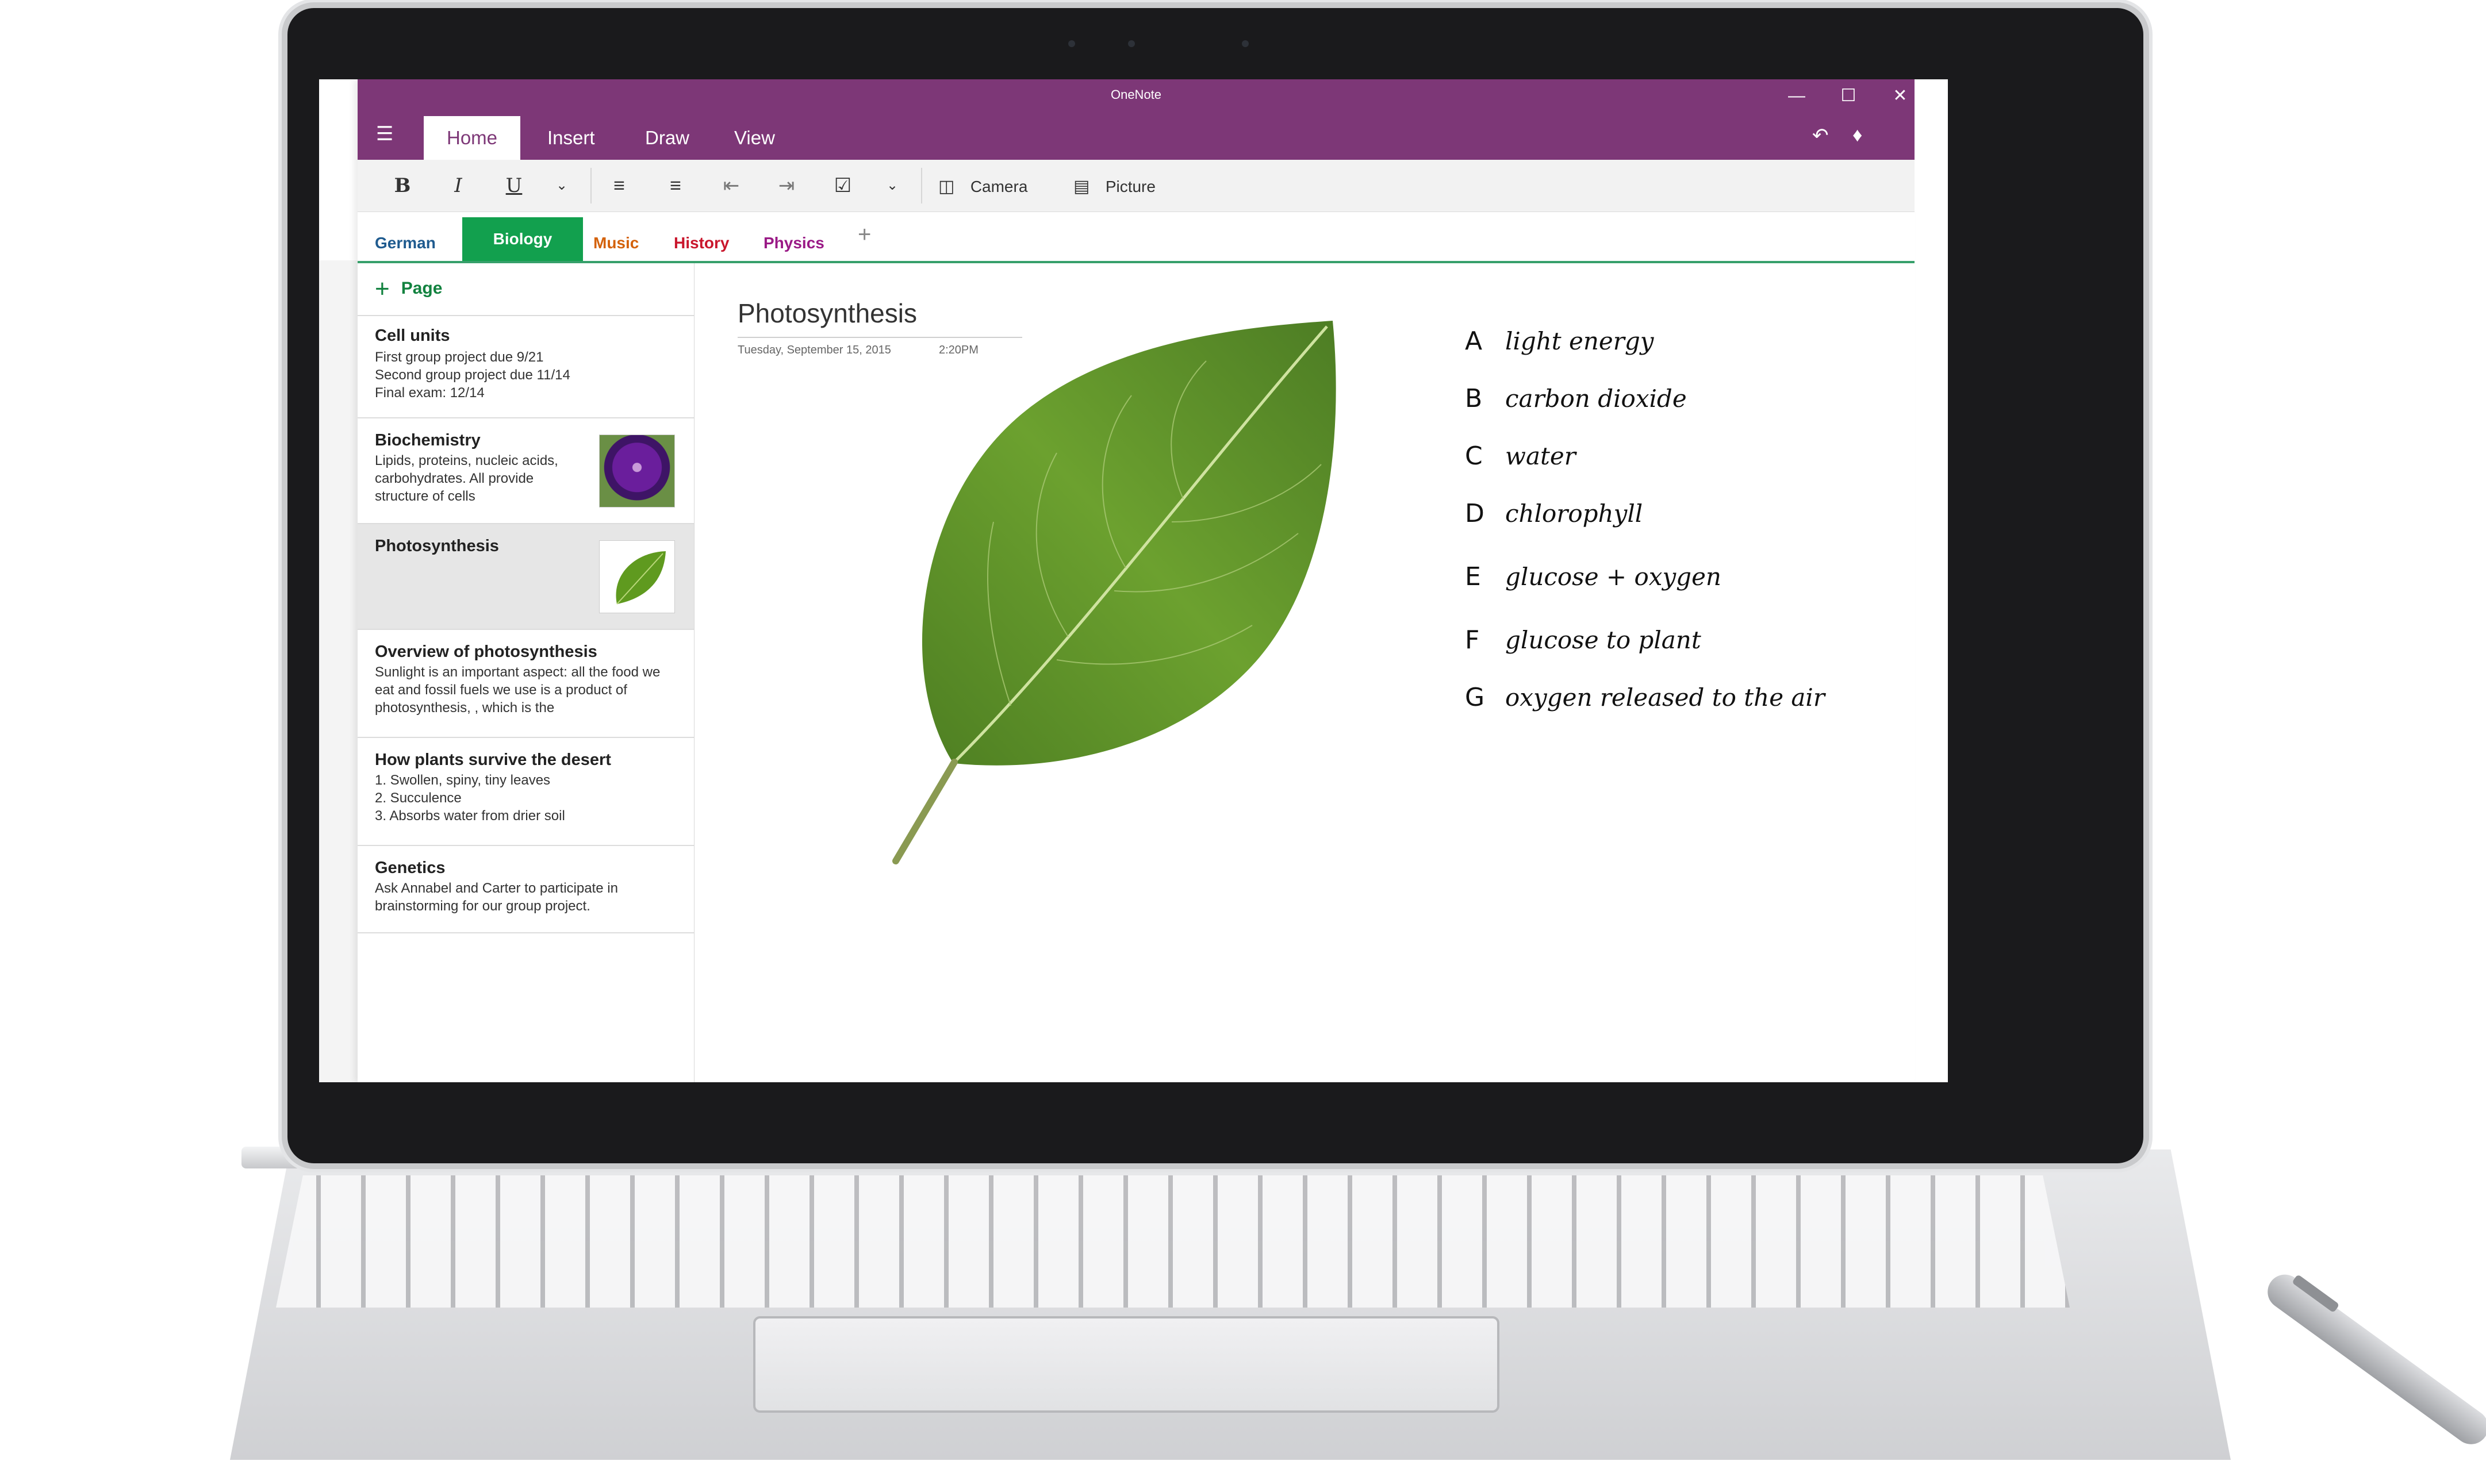 Image resolution: width=2486 pixels, height=1484 pixels. What do you see at coordinates (1245, 43) in the screenshot?
I see `sensor-dot` at bounding box center [1245, 43].